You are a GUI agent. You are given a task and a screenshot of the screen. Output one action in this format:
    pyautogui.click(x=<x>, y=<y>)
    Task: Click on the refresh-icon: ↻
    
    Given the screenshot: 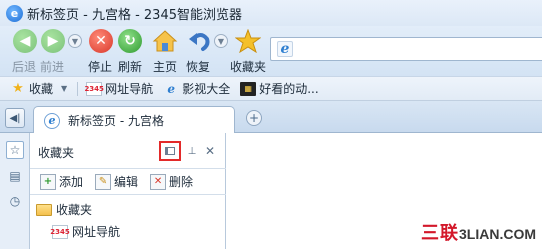 What is the action you would take?
    pyautogui.click(x=130, y=41)
    